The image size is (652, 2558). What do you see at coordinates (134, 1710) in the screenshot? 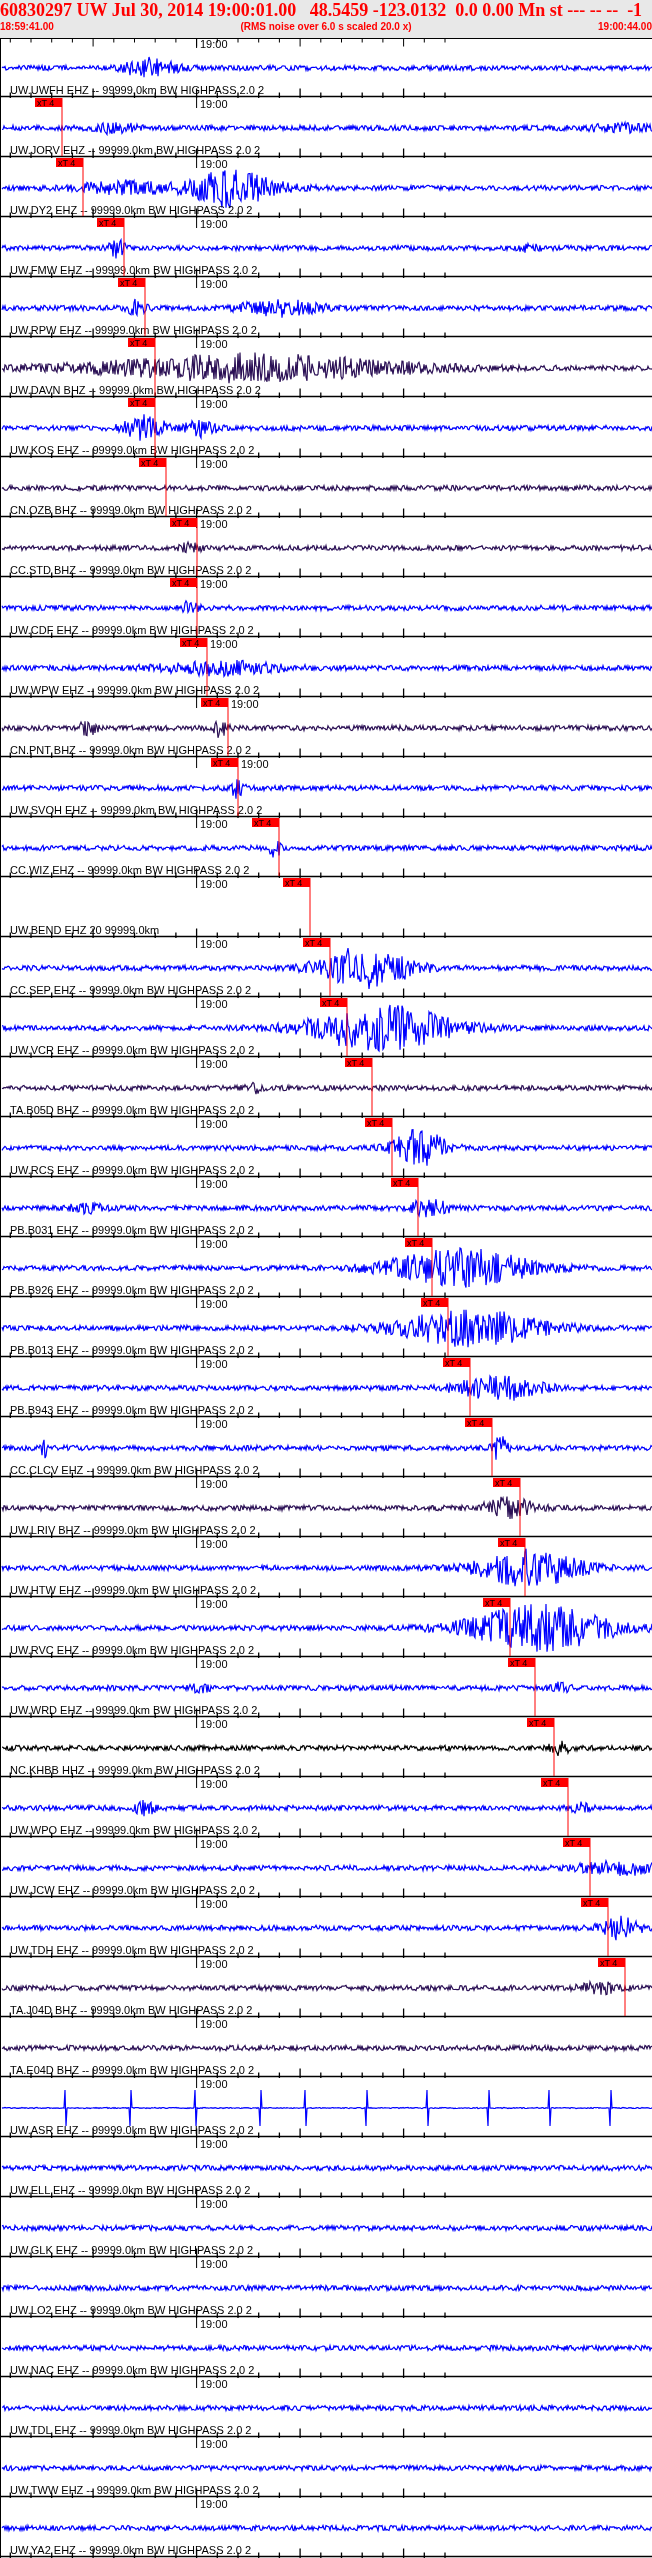
I see `channel-label: UW.WRD EHZ -- 99999.0km BW HIGHPASS 2.0 2` at bounding box center [134, 1710].